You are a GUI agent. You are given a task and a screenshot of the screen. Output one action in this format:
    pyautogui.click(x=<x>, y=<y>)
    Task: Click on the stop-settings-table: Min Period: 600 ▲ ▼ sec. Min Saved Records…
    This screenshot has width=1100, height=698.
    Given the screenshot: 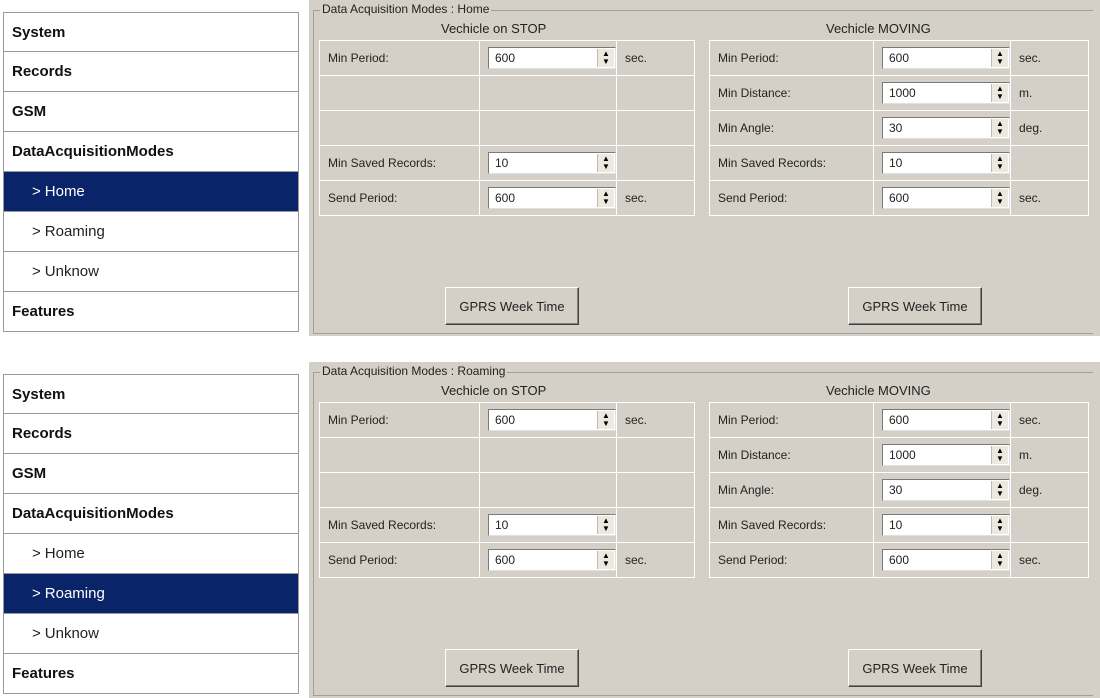 What is the action you would take?
    pyautogui.click(x=507, y=490)
    